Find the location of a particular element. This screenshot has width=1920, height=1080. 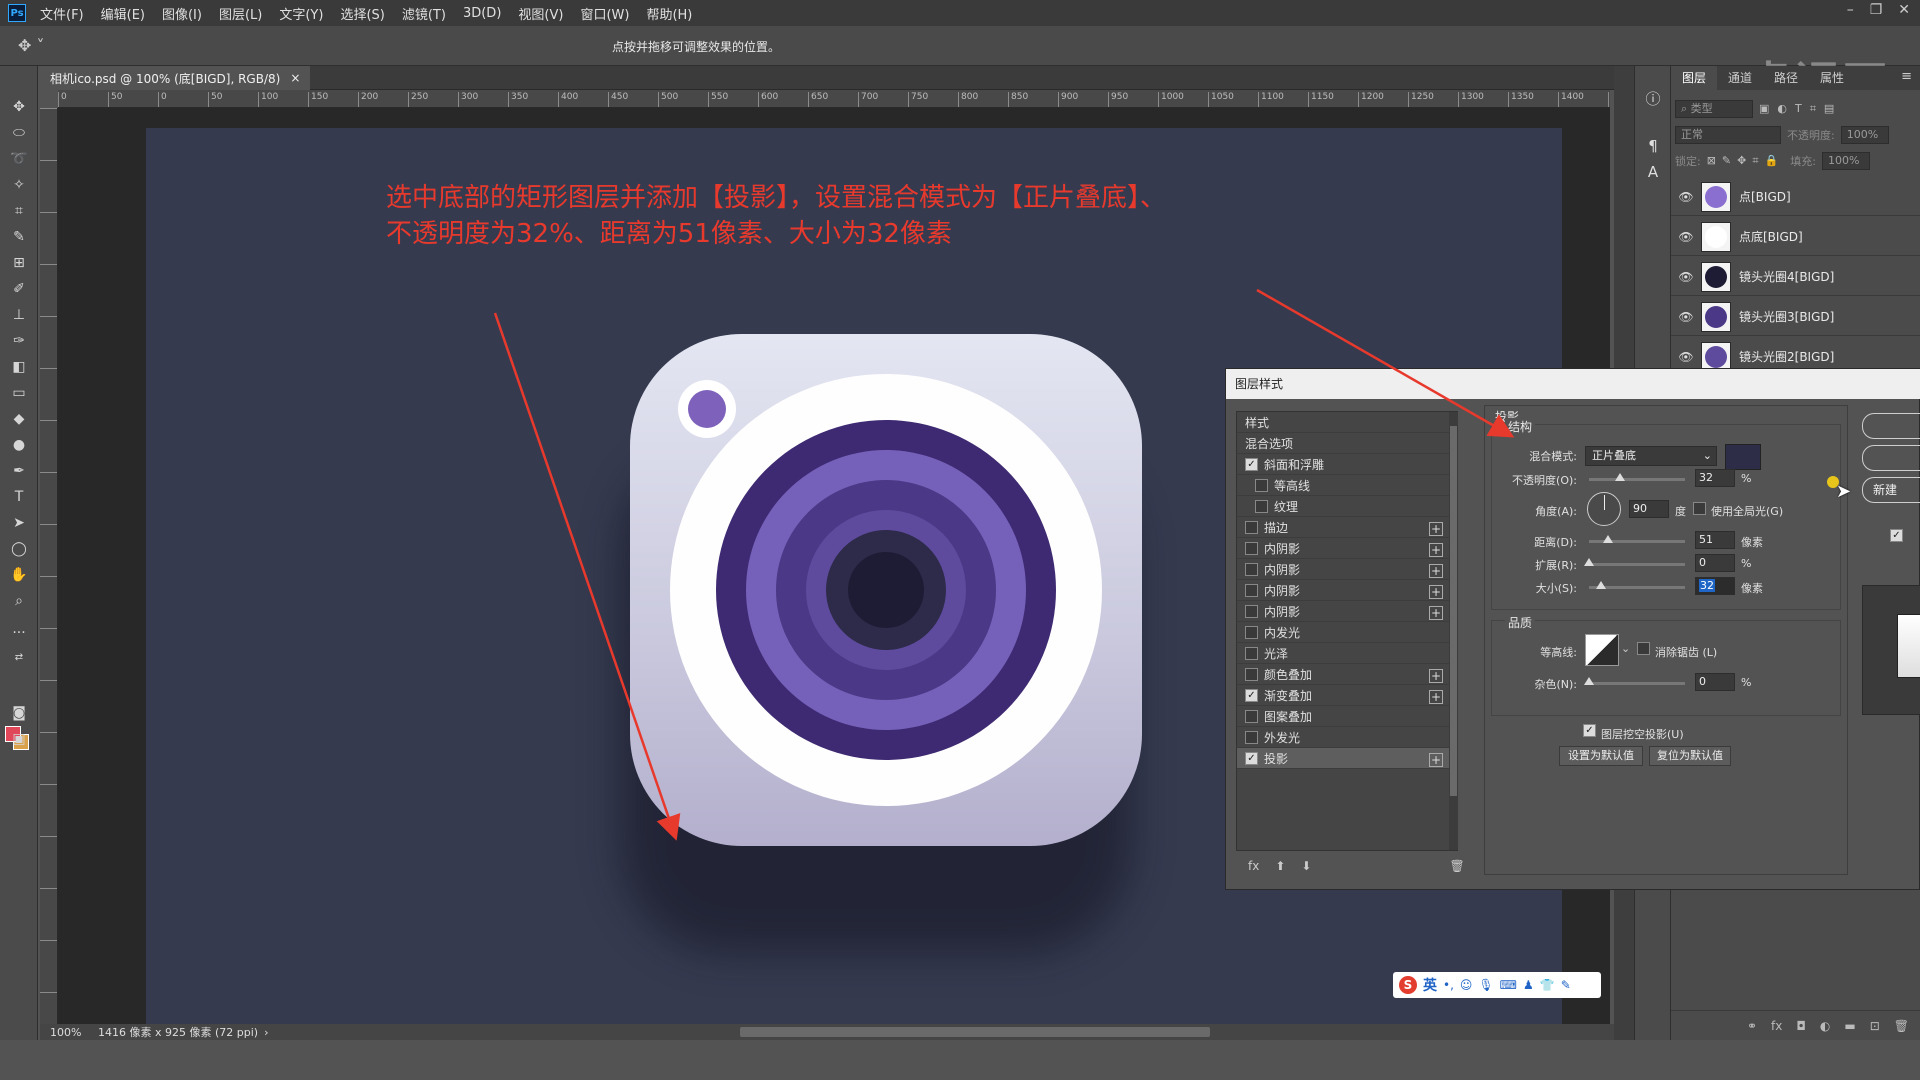

fx-icon: fx is located at coordinates (1776, 1026).